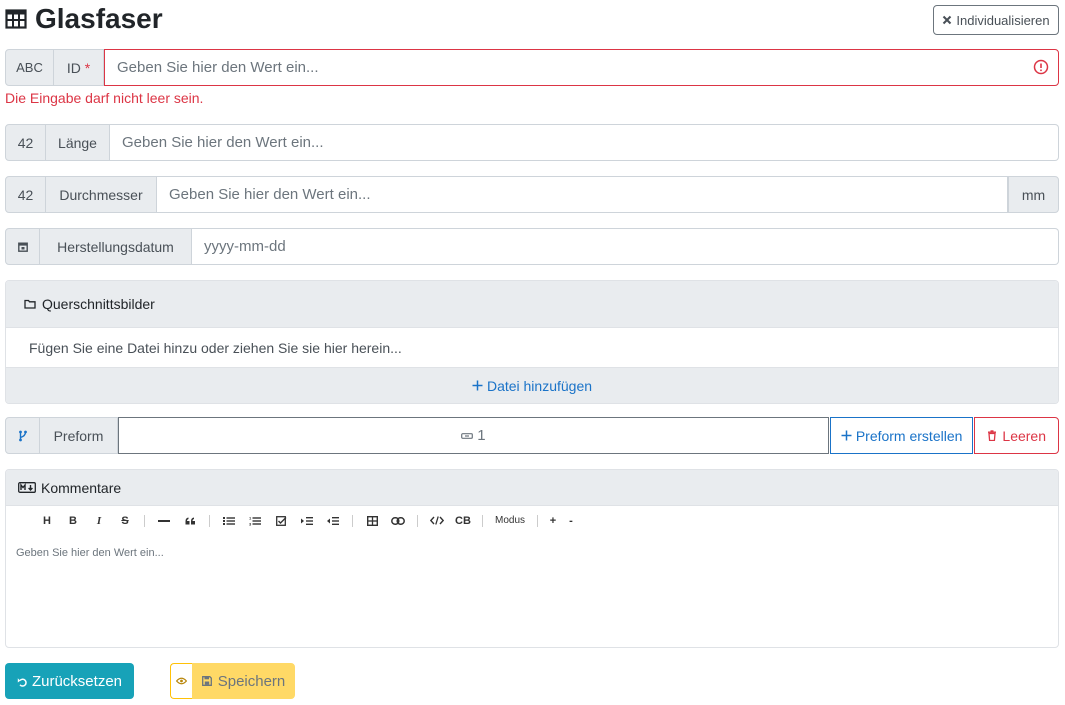 This screenshot has width=1065, height=705. Describe the element at coordinates (510, 521) in the screenshot. I see `mode-button: Modus` at that location.